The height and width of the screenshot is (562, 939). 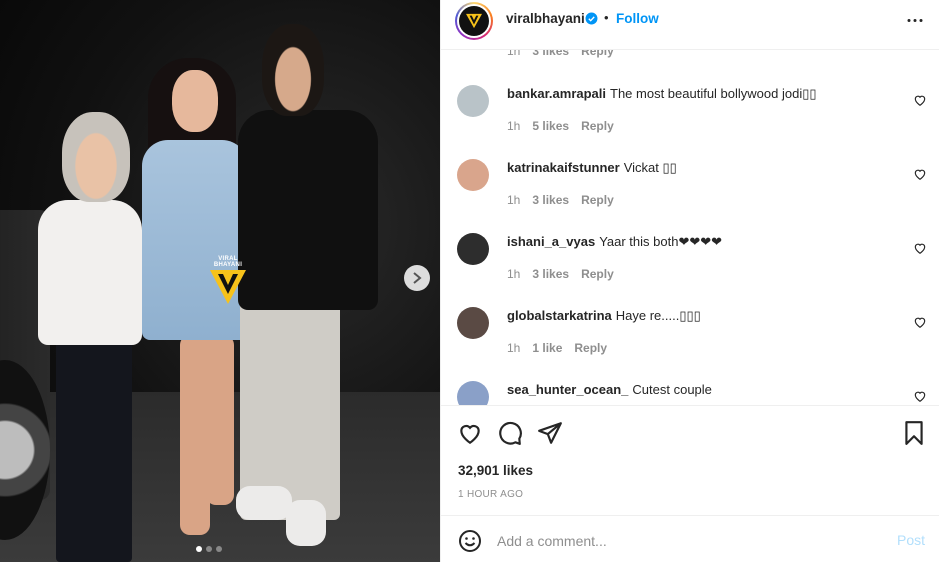 I want to click on person-1-body, so click(x=90, y=272).